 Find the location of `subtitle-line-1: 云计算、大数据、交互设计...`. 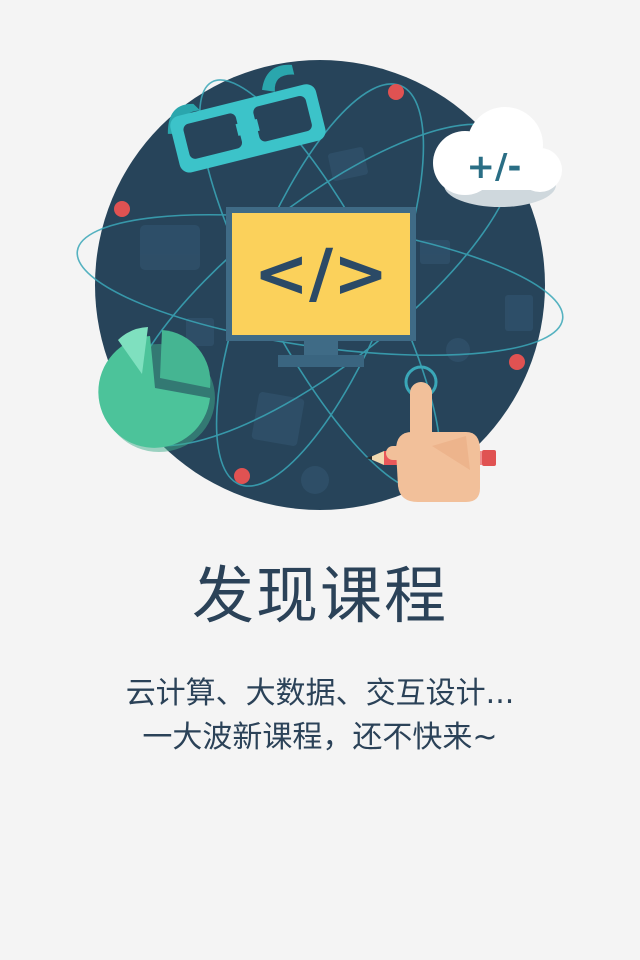

subtitle-line-1: 云计算、大数据、交互设计... is located at coordinates (320, 693).